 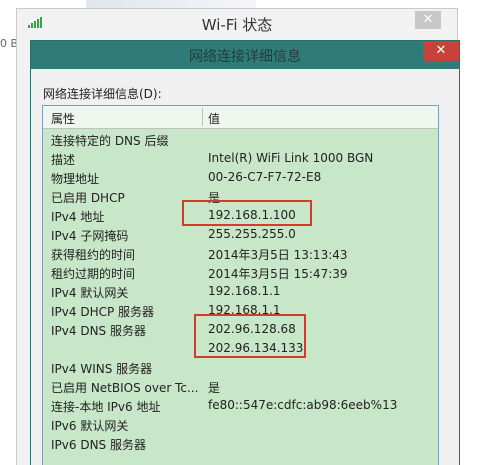 I want to click on row-value: 00-26-C7-F7-72-E8, so click(x=265, y=177).